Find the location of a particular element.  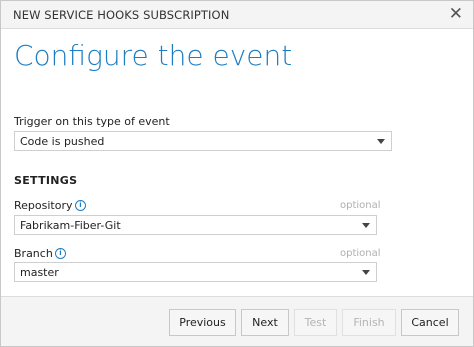

close-icon: ✕ is located at coordinates (456, 14).